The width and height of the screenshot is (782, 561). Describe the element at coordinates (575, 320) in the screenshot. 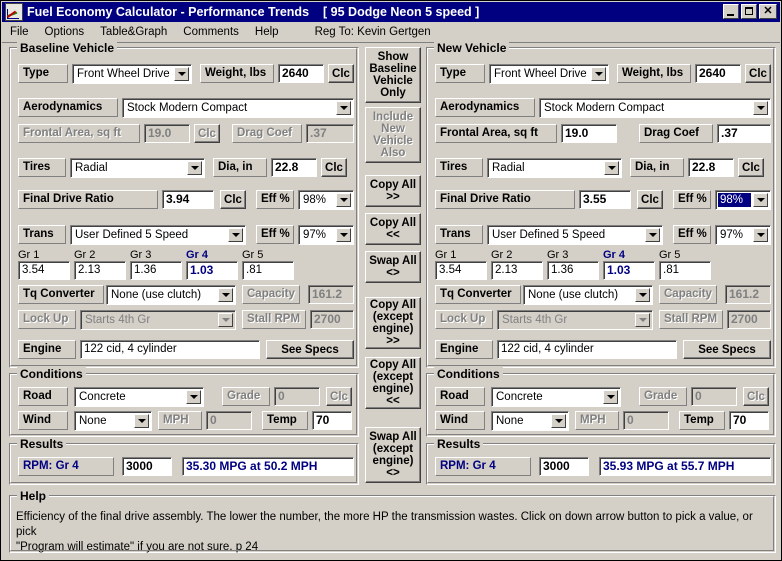

I see `new-lock-up-combo: Starts 4th Gr` at that location.